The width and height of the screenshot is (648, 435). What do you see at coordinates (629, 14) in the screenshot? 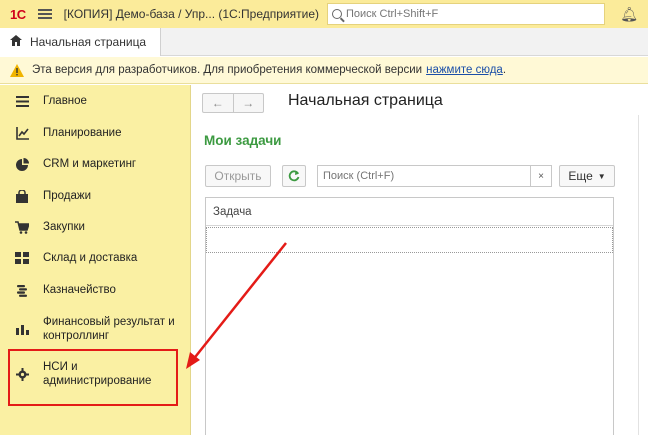
I see `bell-icon: 🔔︎` at bounding box center [629, 14].